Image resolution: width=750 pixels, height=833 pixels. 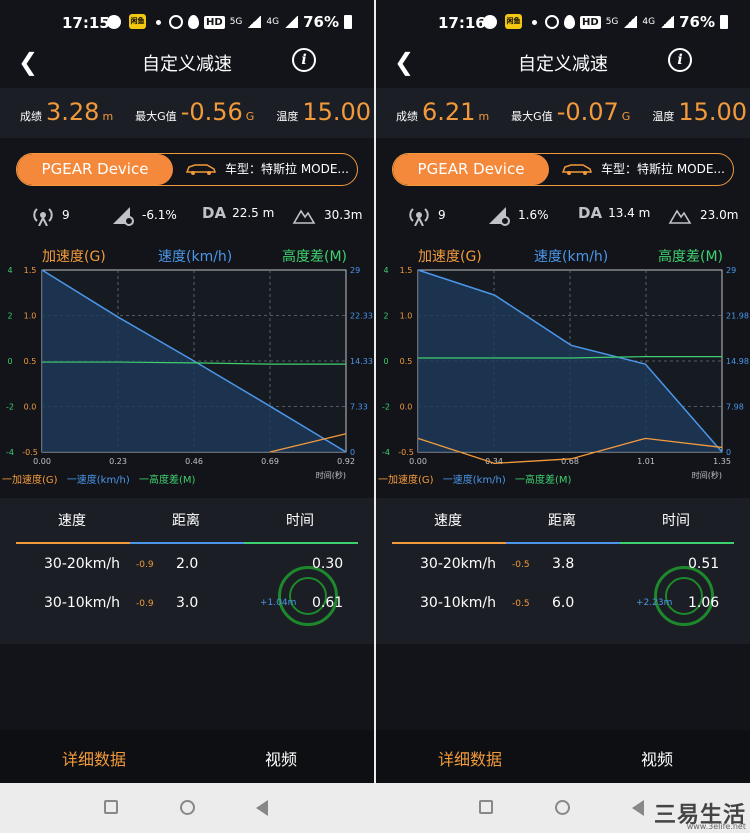 I want to click on tick-label-speed: 21.98, so click(x=737, y=316).